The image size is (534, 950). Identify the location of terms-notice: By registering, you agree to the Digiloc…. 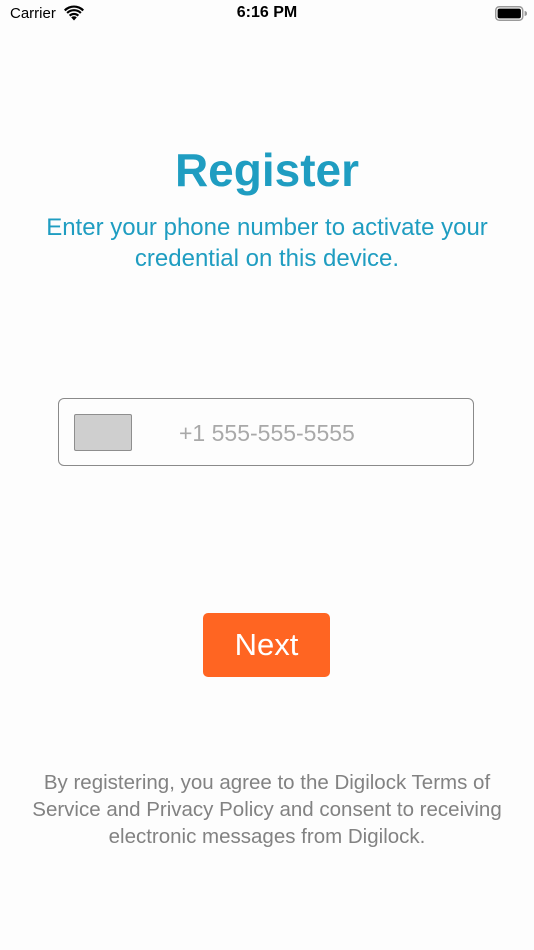
(267, 809).